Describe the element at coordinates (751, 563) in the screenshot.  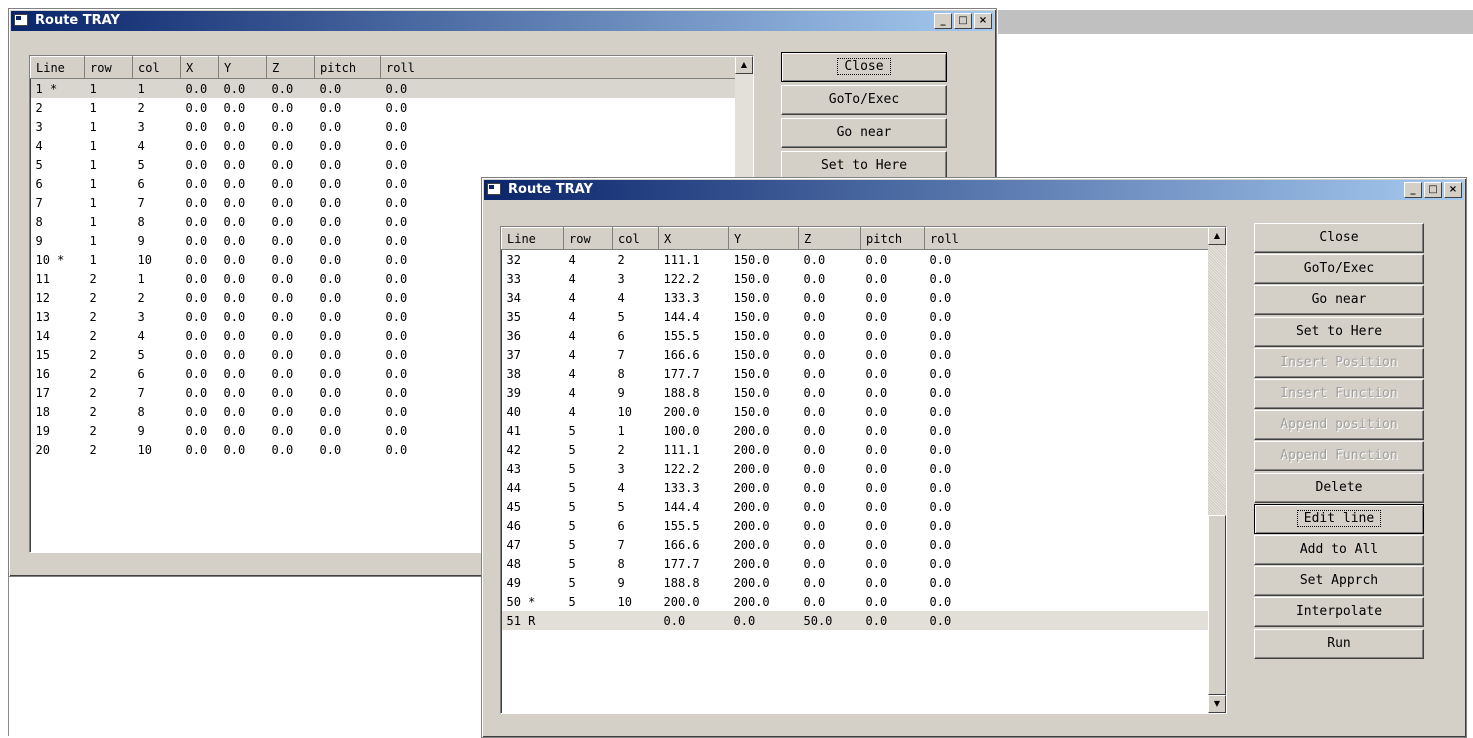
I see `cell-y: 200.0` at that location.